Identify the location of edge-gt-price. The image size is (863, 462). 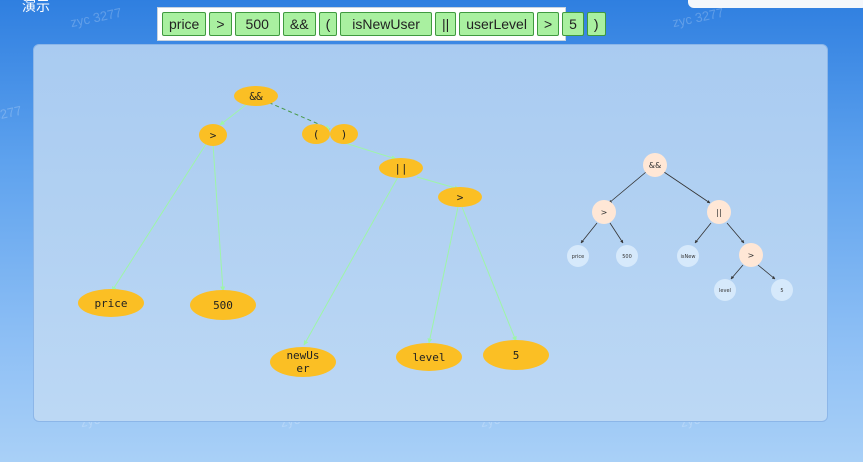
(159, 217).